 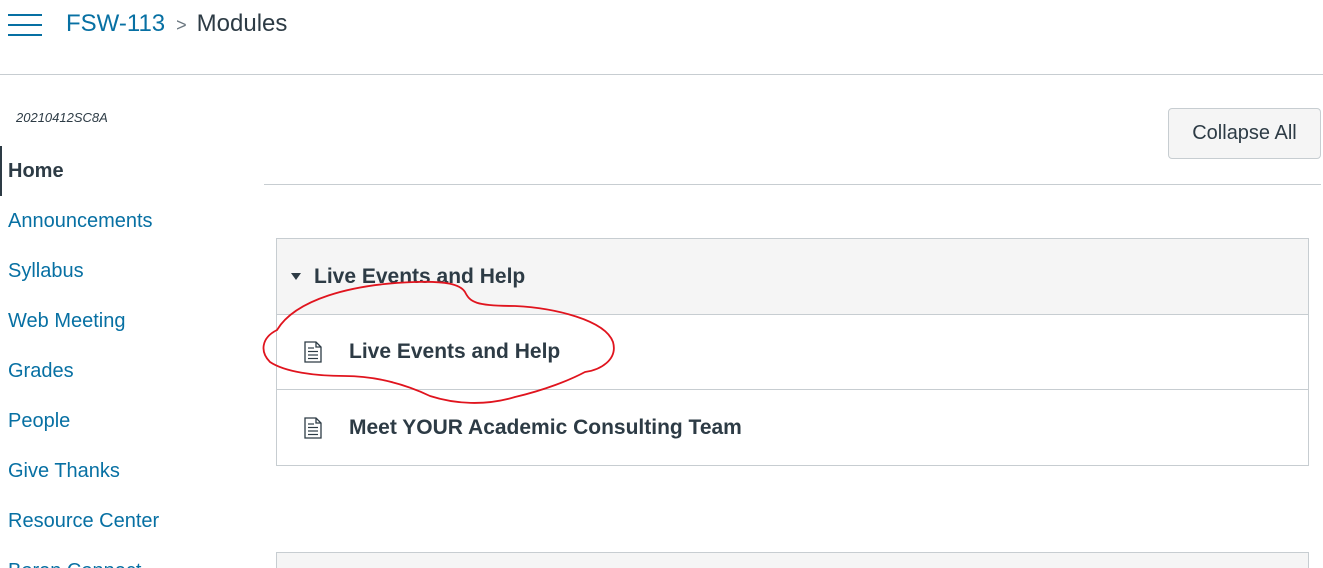 I want to click on nav-item-people: People, so click(x=120, y=421).